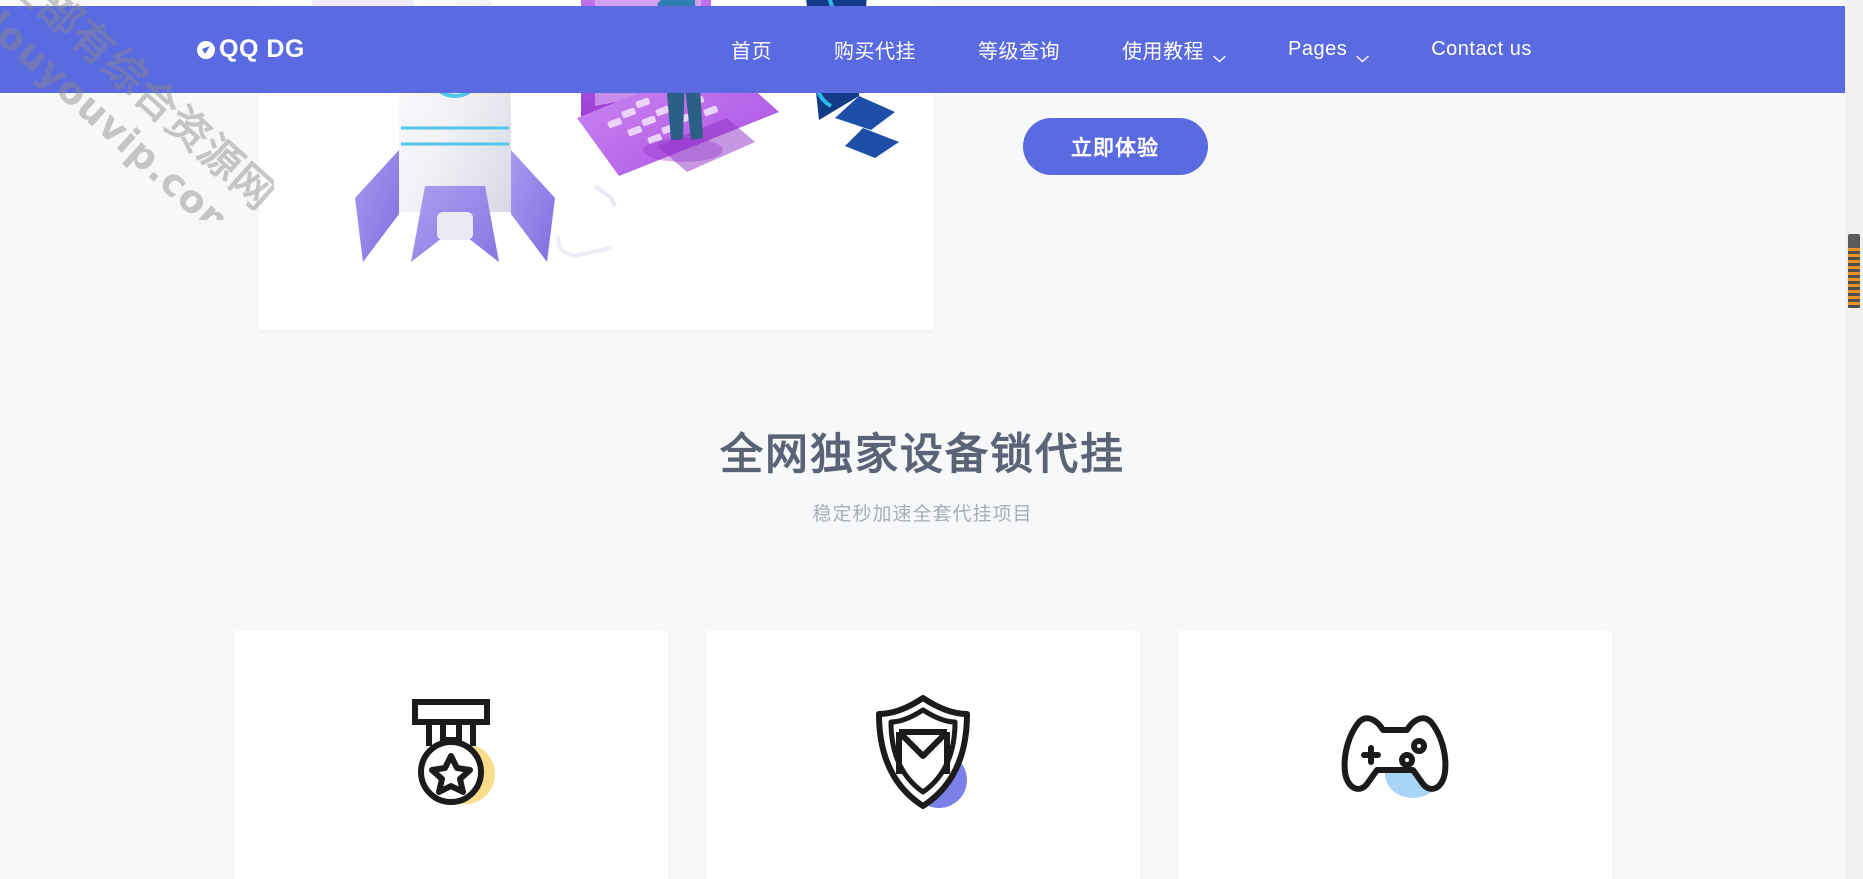 This screenshot has height=879, width=1863. What do you see at coordinates (262, 49) in the screenshot?
I see `brand-name: QQ DG` at bounding box center [262, 49].